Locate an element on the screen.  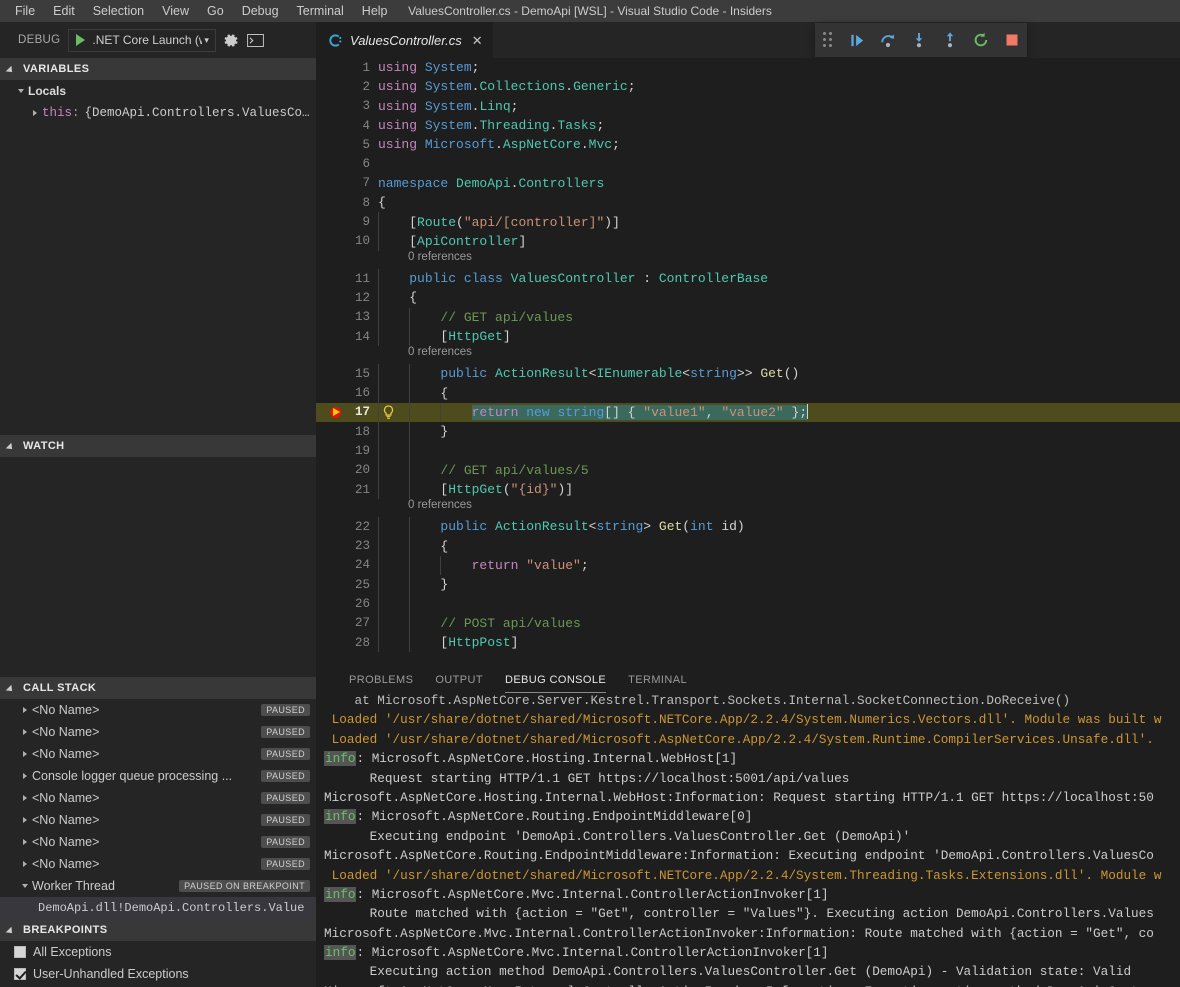
menu-item-selection: Selection is located at coordinates (118, 11).